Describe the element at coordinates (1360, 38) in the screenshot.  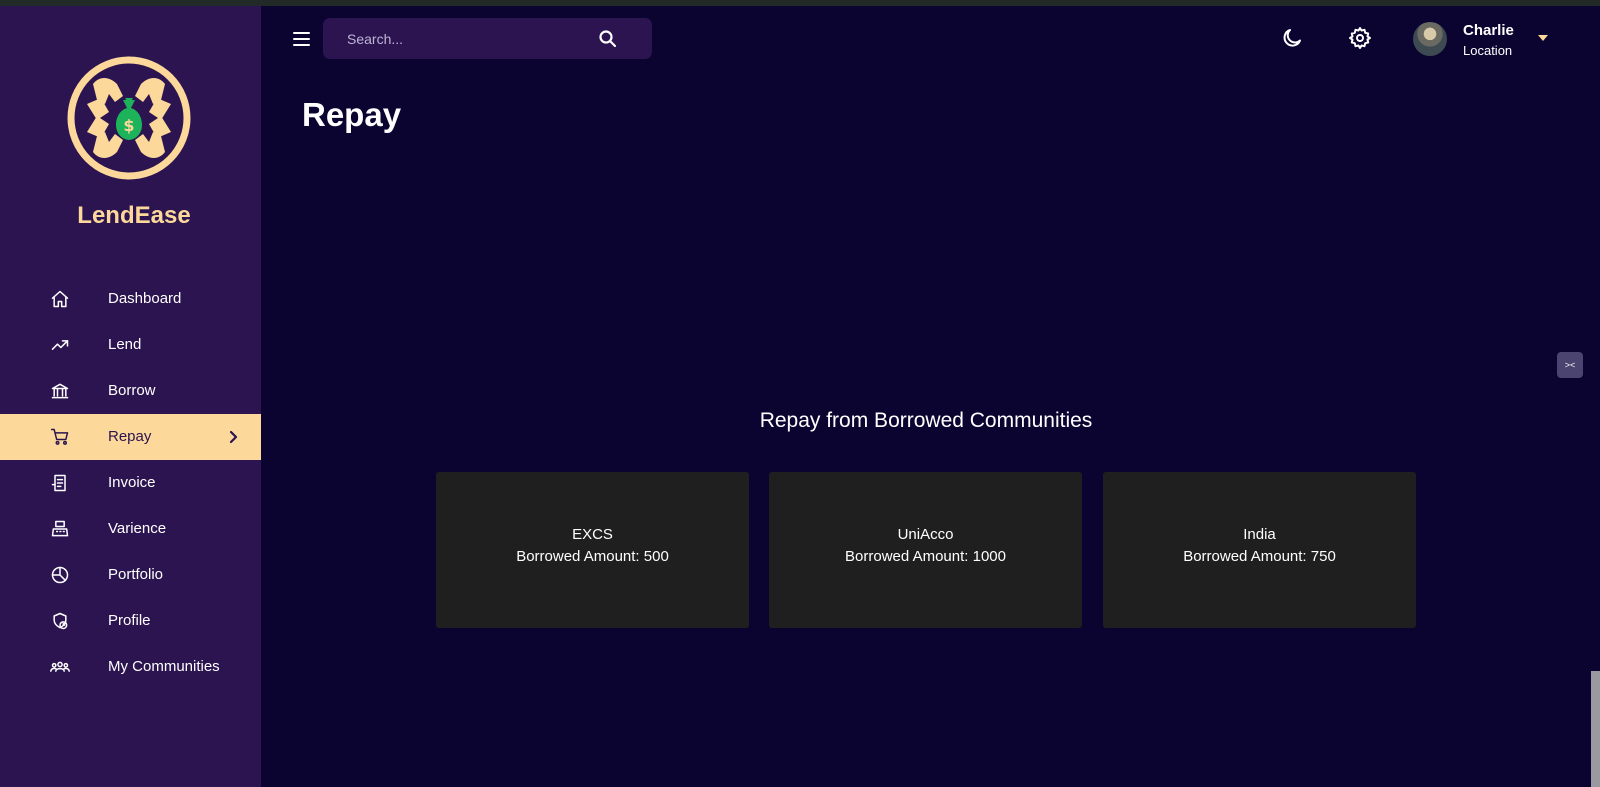
I see `gear-icon` at that location.